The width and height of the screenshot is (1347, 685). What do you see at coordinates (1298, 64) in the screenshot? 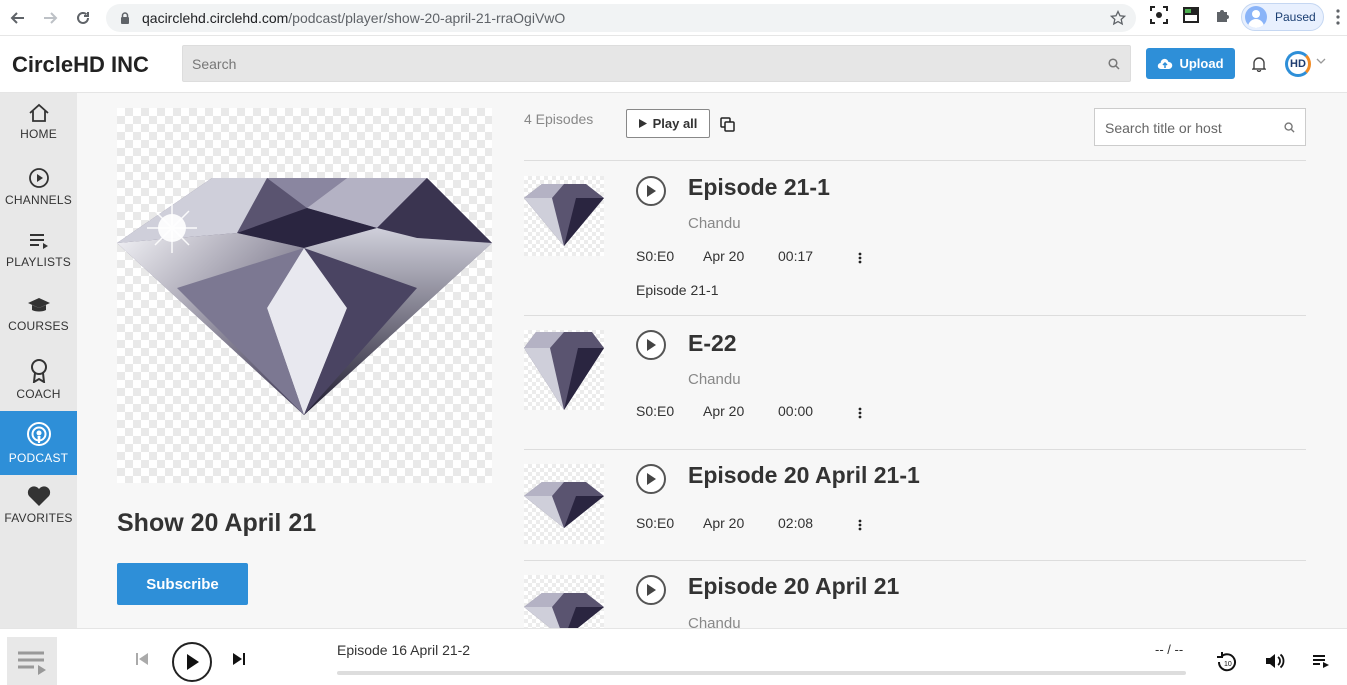
I see `user-menu-logo: HD` at bounding box center [1298, 64].